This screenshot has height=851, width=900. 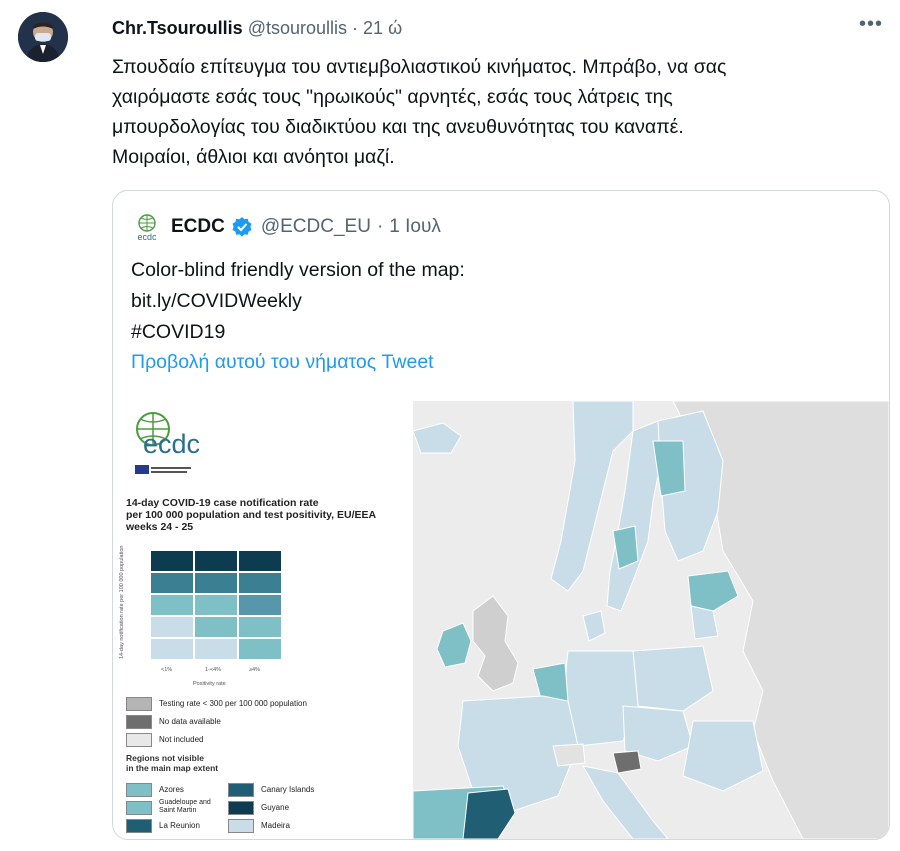 I want to click on tweet-time: 21 ώ, so click(x=382, y=28).